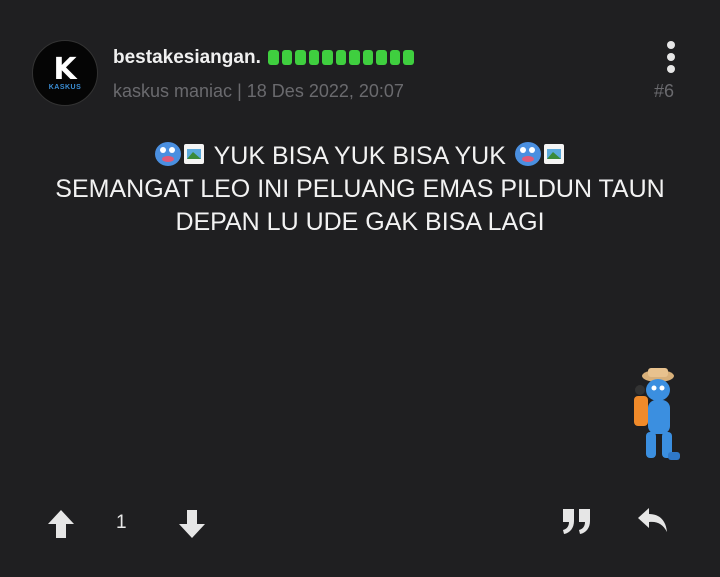 This screenshot has width=720, height=577. What do you see at coordinates (657, 414) in the screenshot?
I see `sticker-icon` at bounding box center [657, 414].